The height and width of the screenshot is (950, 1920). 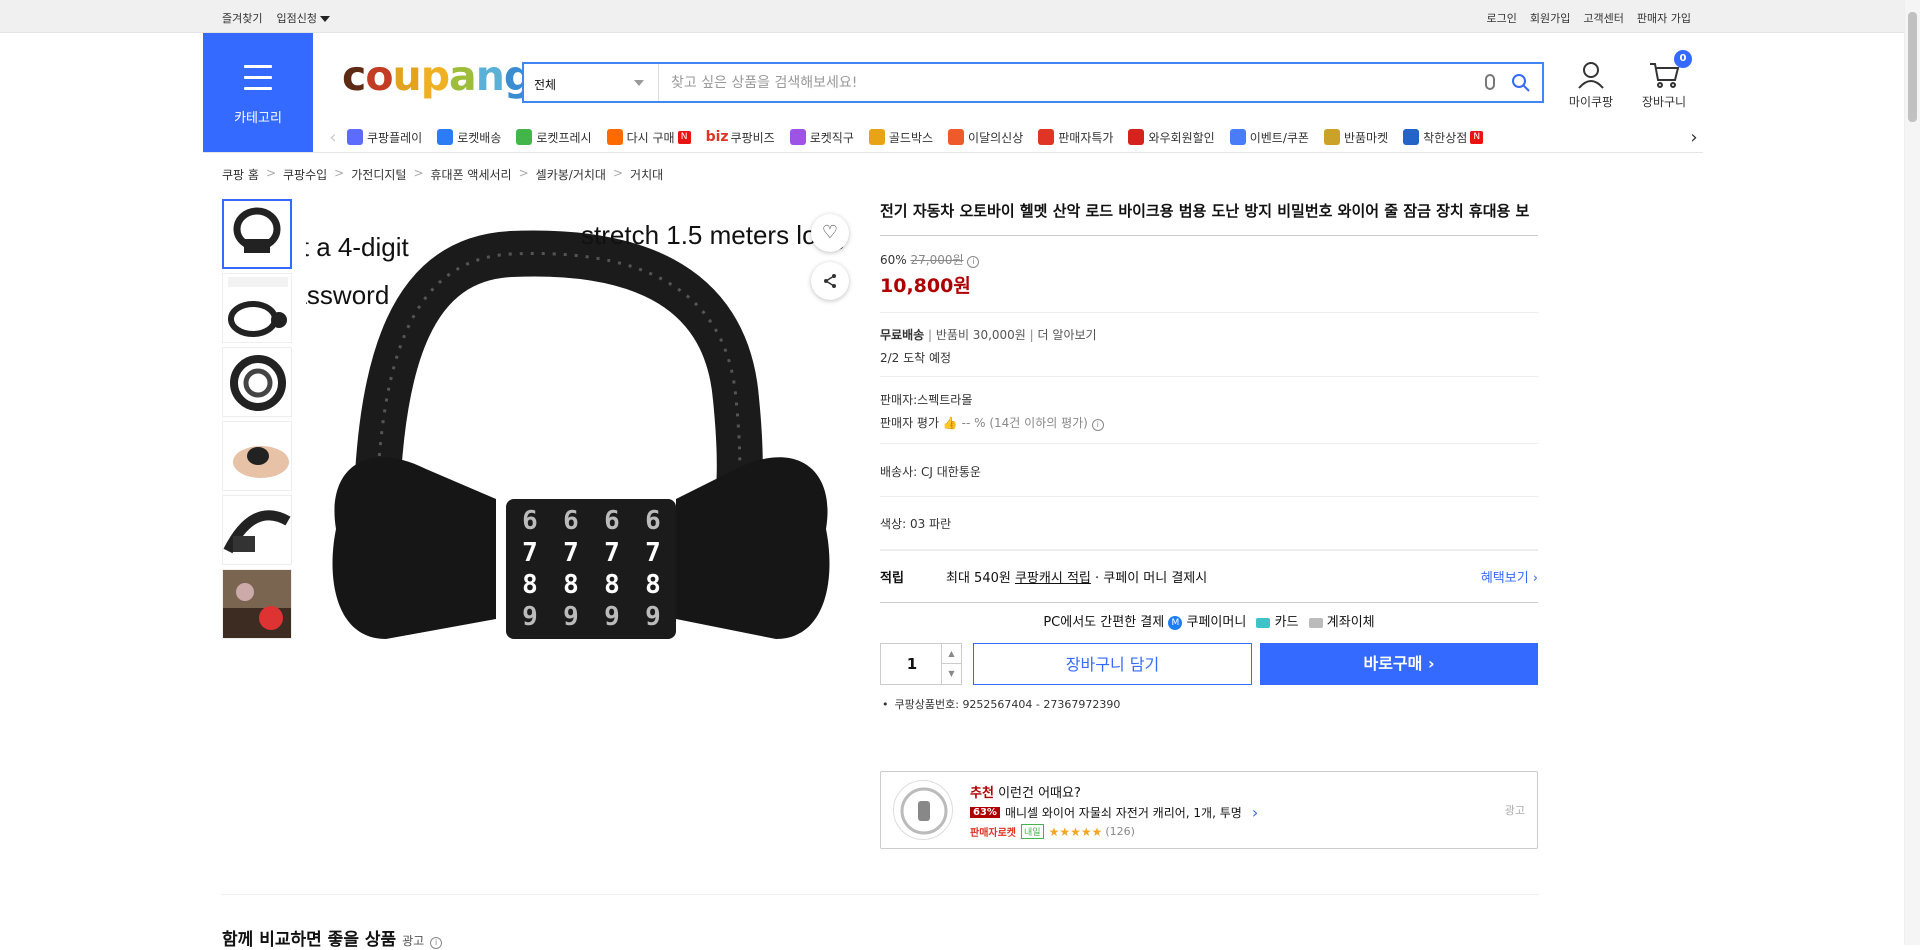 I want to click on nav-item: 로켓직구, so click(x=821, y=137).